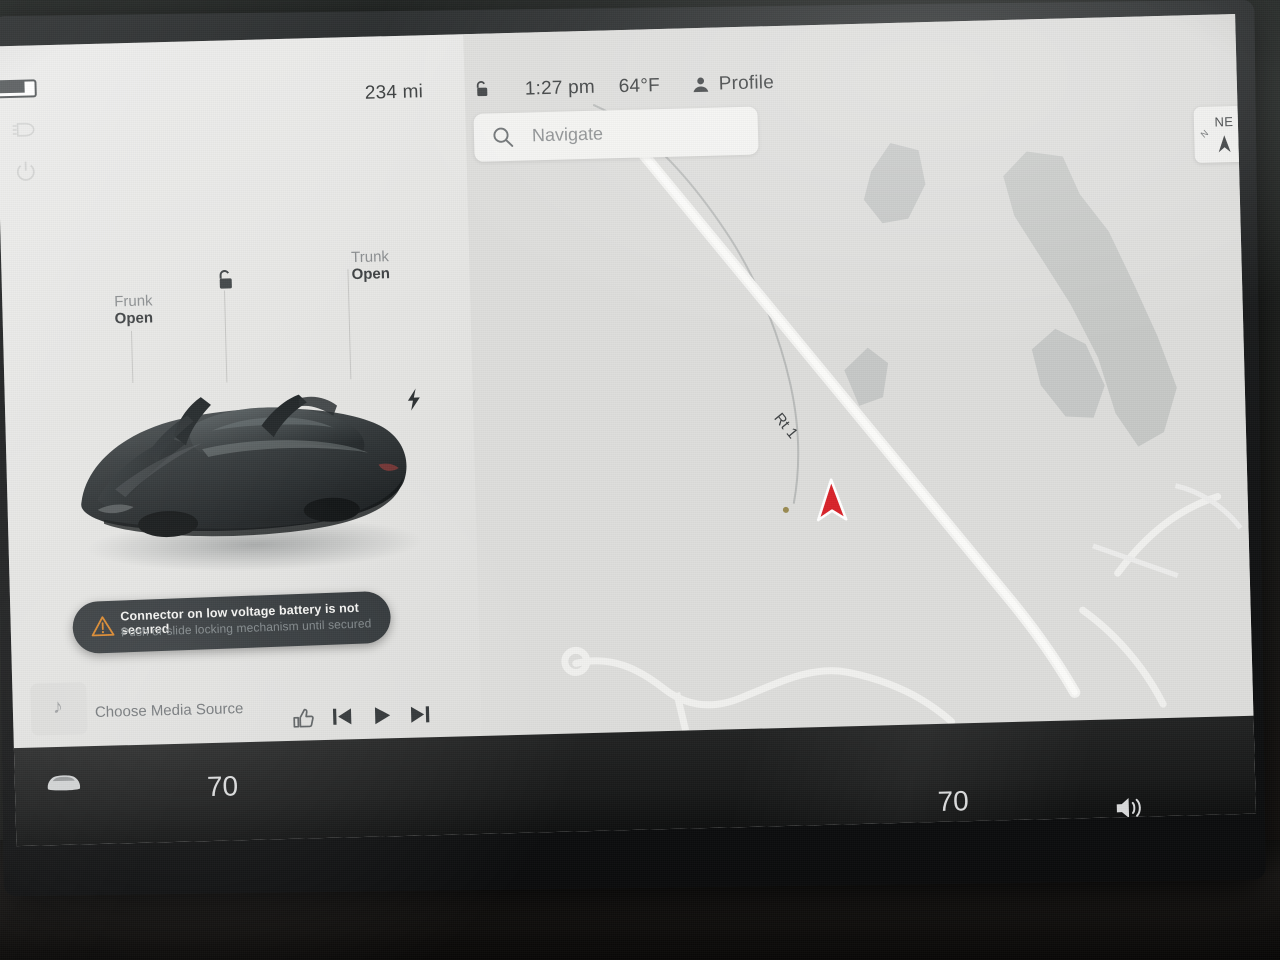  What do you see at coordinates (25, 171) in the screenshot?
I see `power-indicator-icon` at bounding box center [25, 171].